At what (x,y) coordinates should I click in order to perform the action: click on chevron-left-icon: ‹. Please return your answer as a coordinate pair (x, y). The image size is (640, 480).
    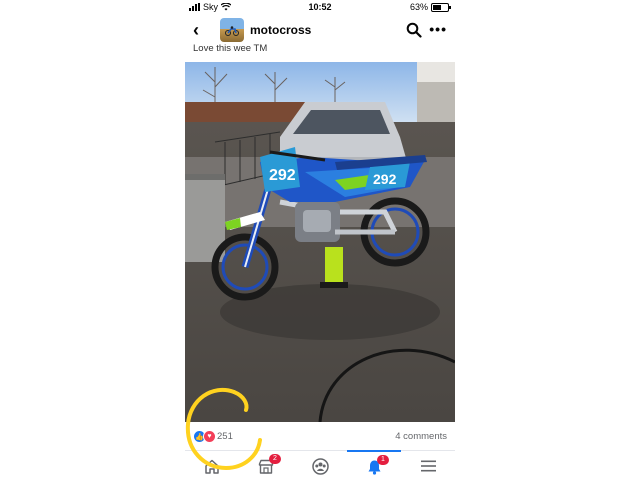
    Looking at the image, I should click on (196, 30).